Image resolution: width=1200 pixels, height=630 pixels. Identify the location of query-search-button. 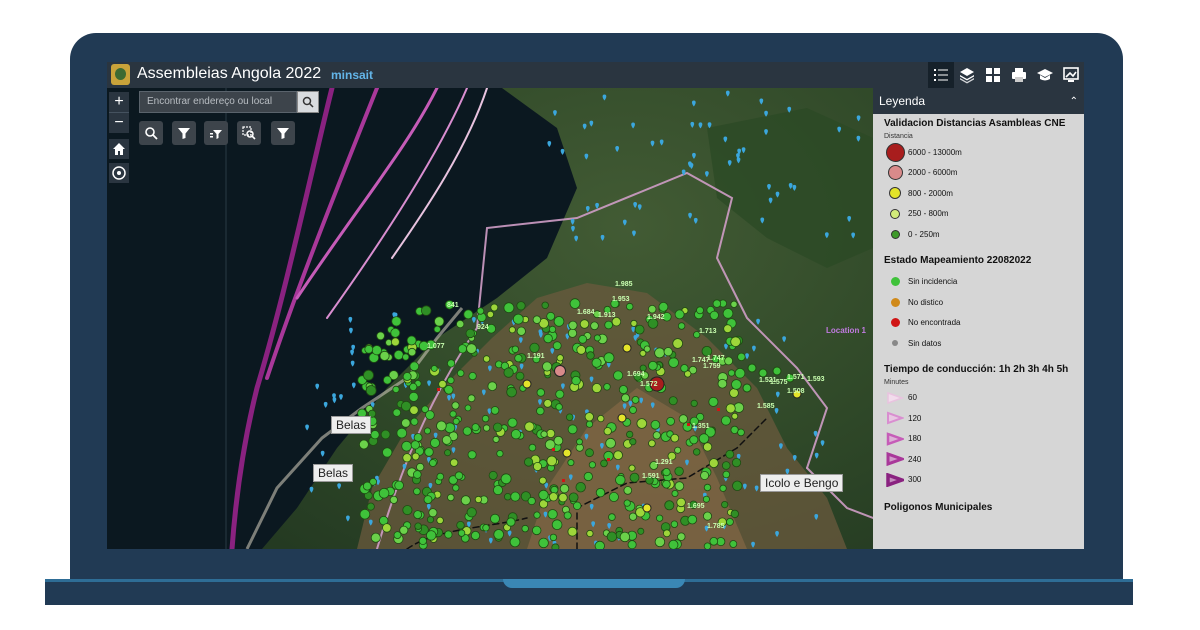
(151, 133).